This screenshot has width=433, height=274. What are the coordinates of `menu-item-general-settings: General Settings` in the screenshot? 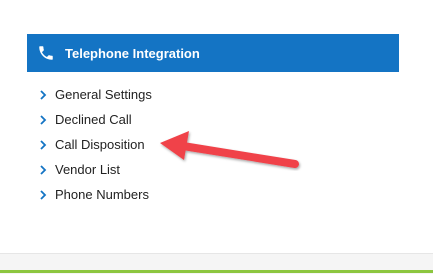 It's located at (95, 94).